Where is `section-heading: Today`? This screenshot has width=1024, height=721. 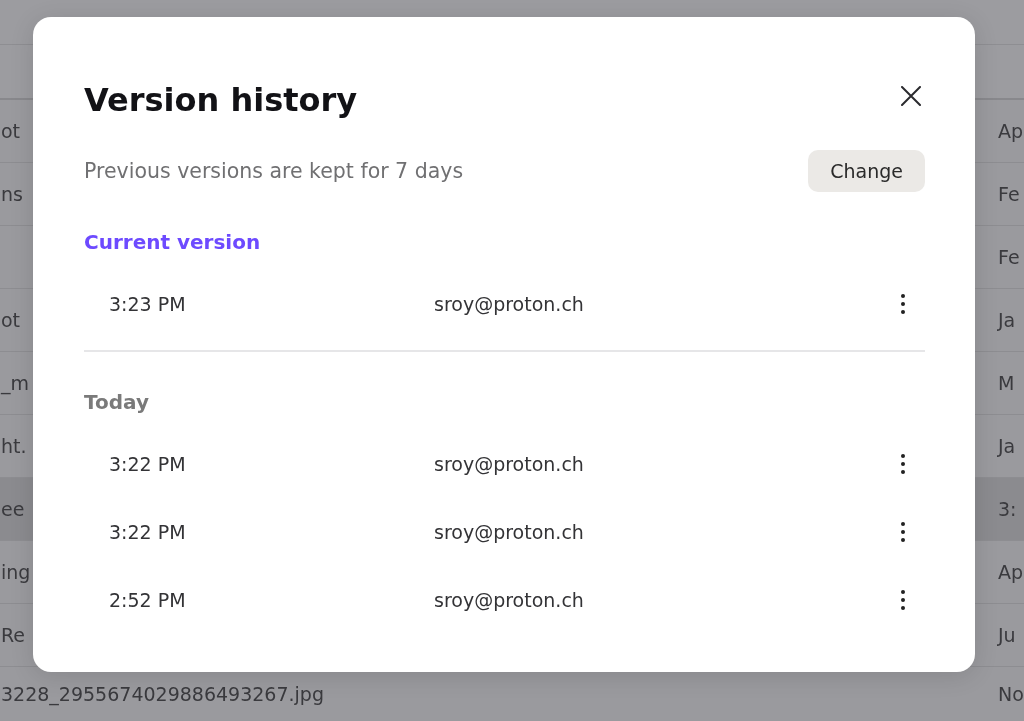
section-heading: Today is located at coordinates (117, 402).